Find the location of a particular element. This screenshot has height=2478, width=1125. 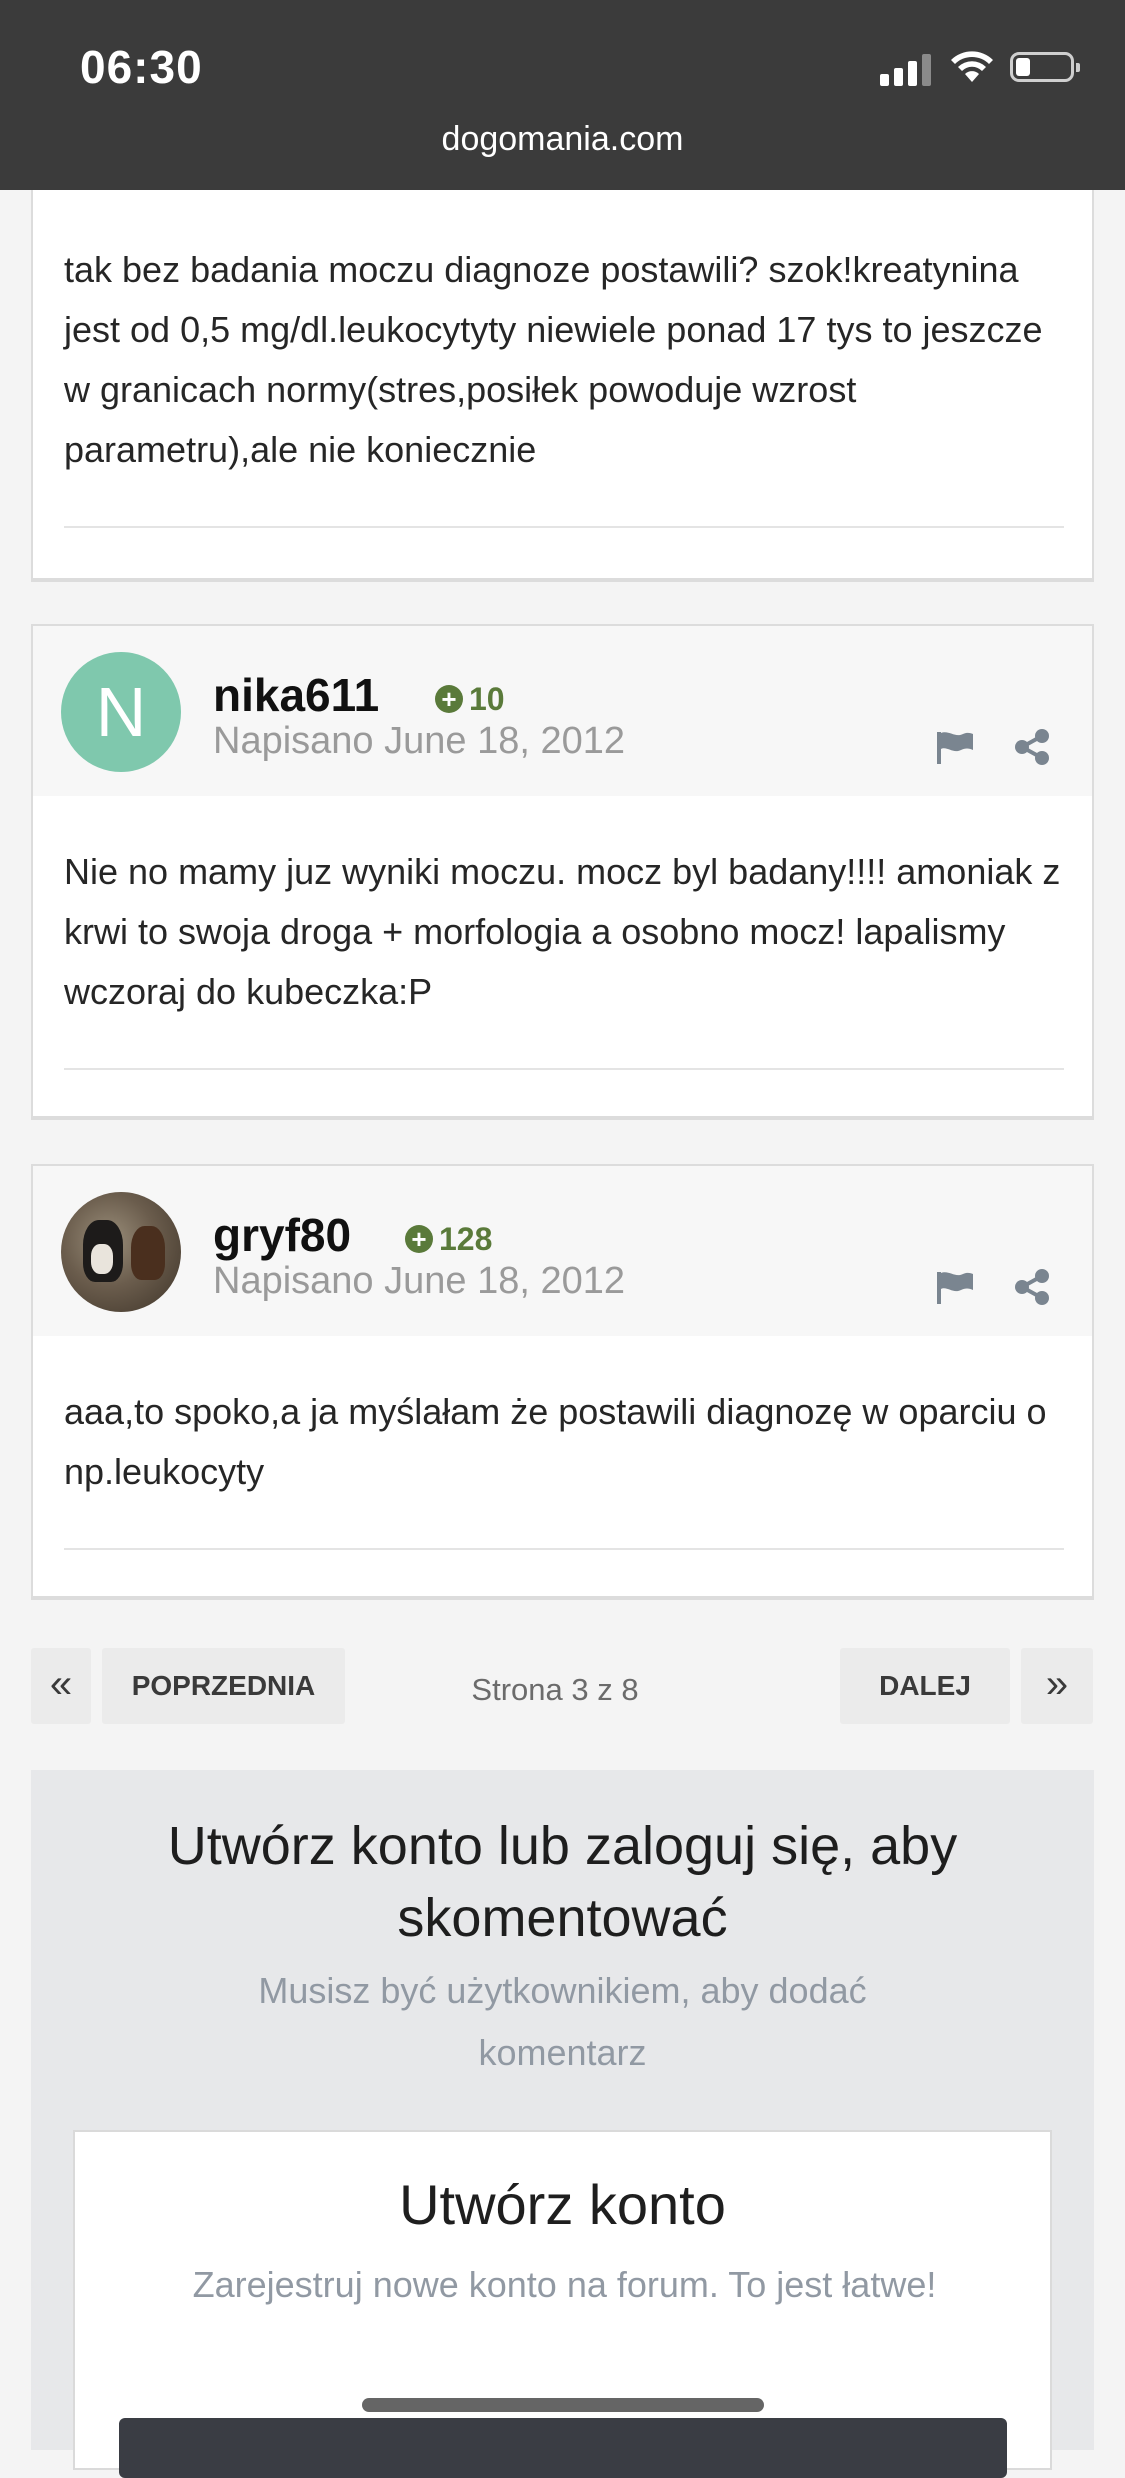

post-author: gryf80 is located at coordinates (282, 1235).